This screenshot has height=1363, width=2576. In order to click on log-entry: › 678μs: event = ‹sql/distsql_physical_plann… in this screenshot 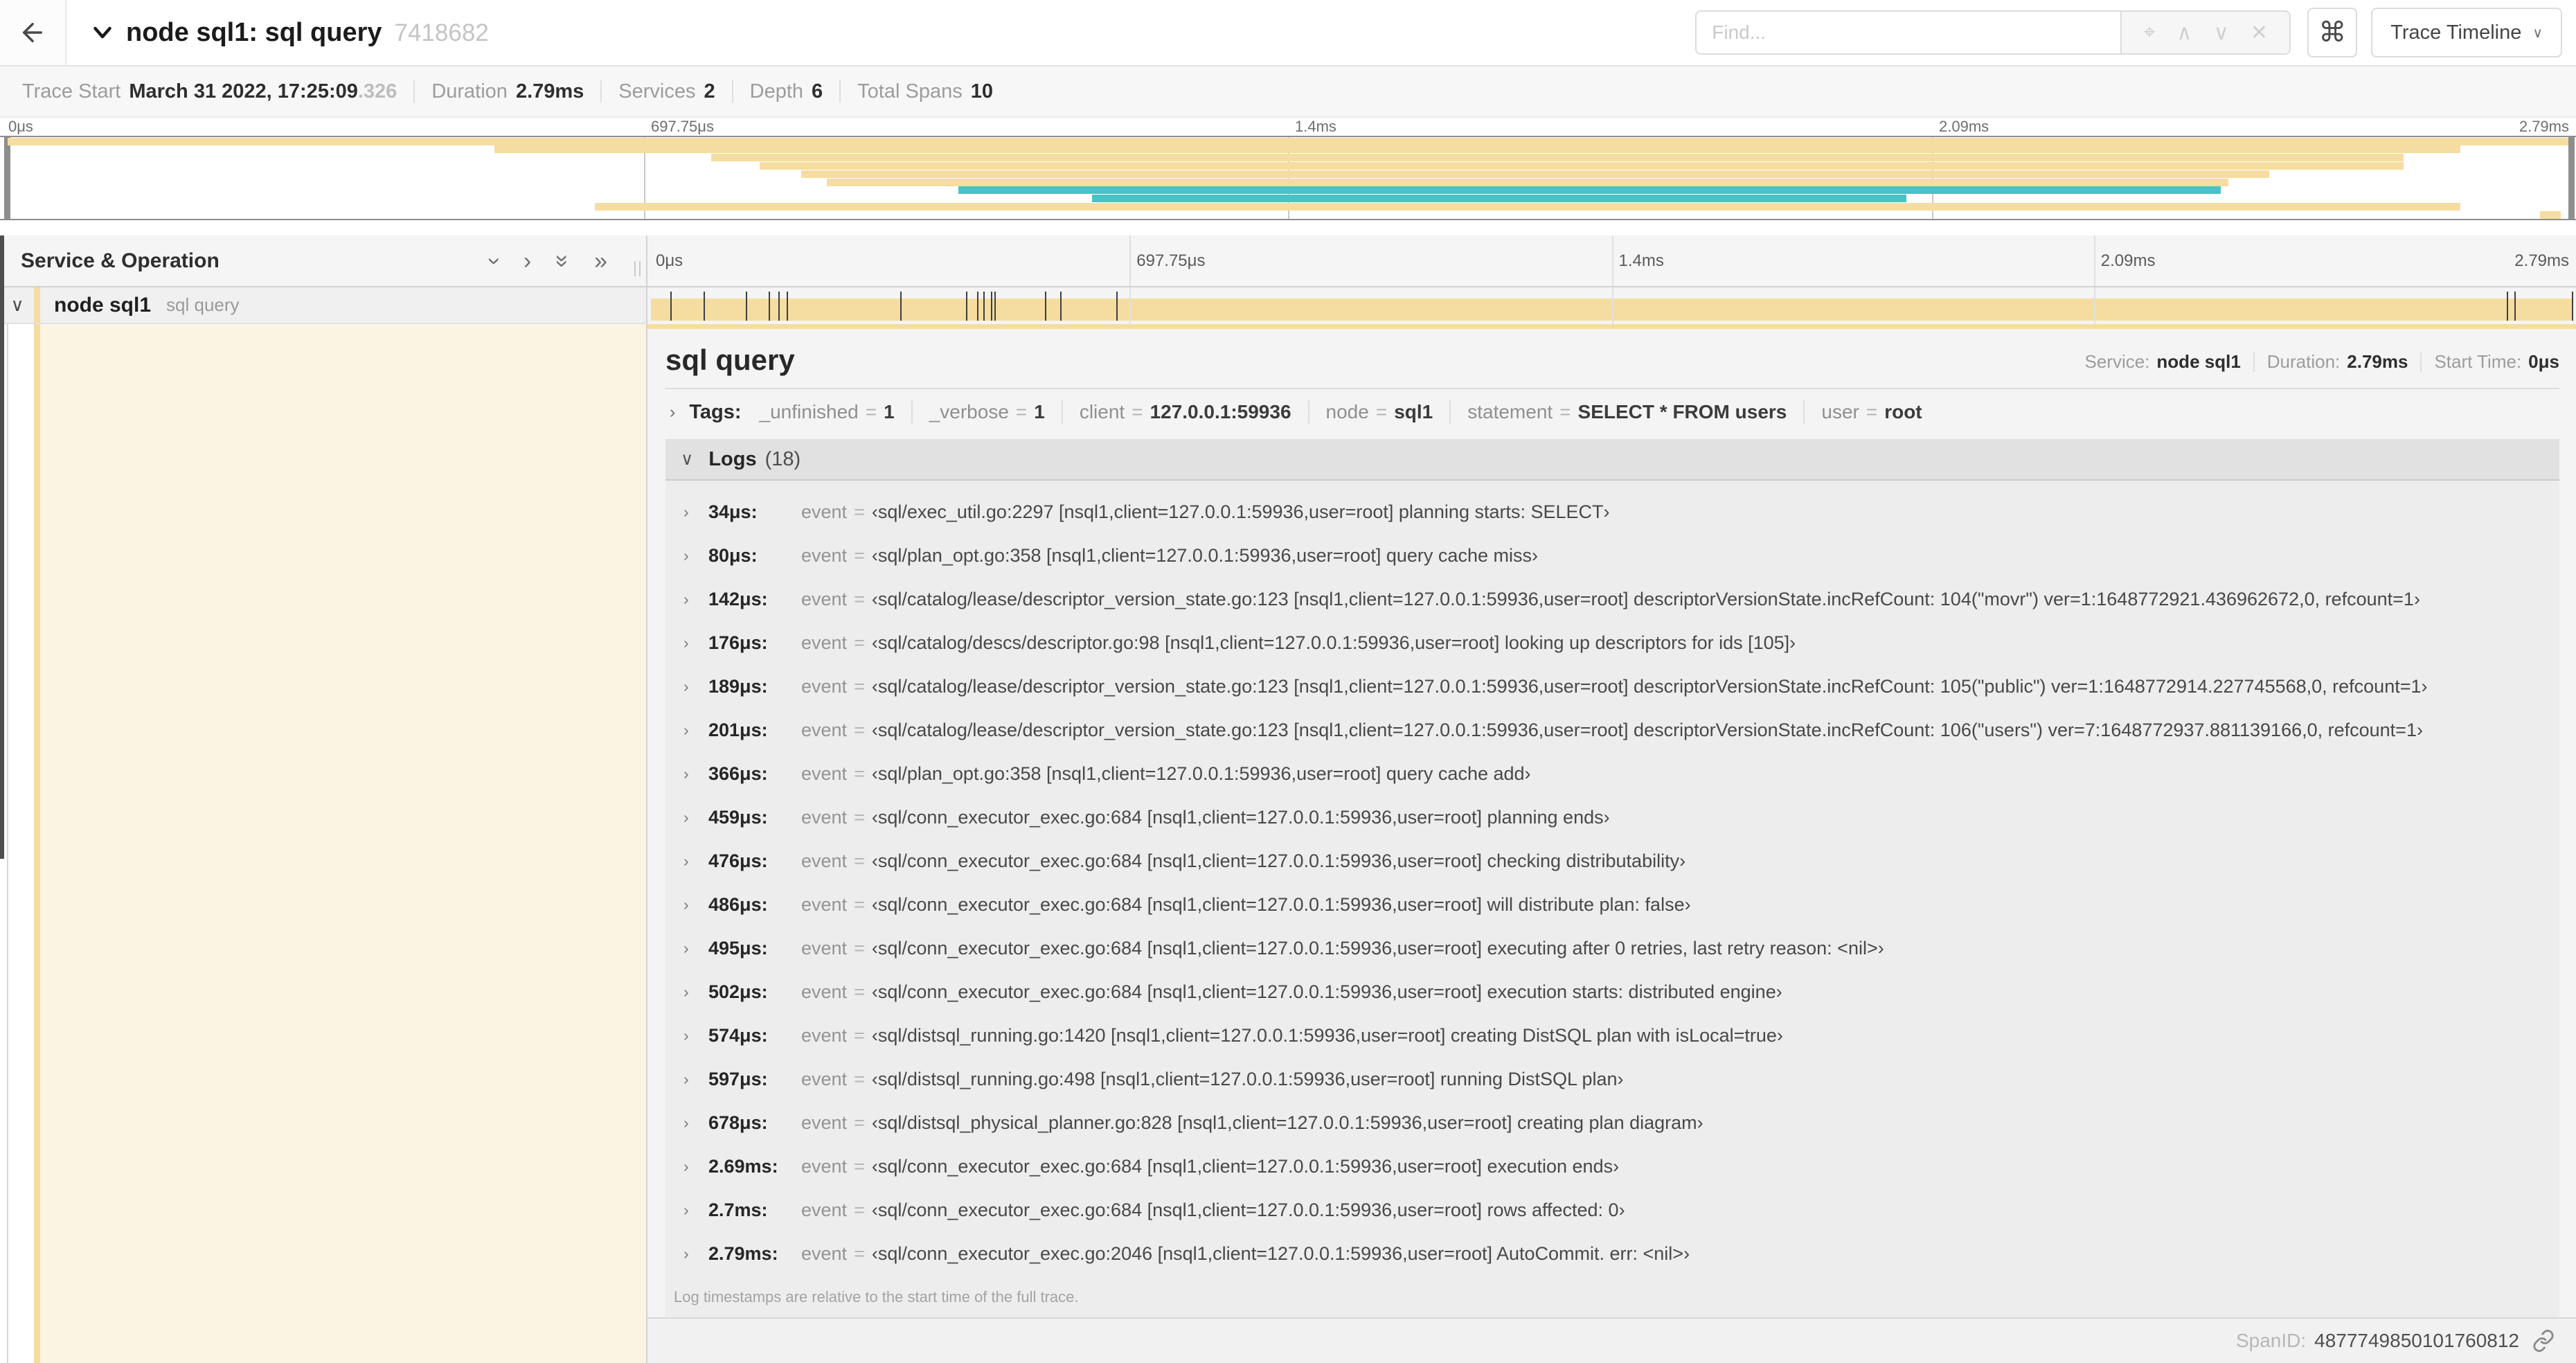, I will do `click(1612, 1123)`.